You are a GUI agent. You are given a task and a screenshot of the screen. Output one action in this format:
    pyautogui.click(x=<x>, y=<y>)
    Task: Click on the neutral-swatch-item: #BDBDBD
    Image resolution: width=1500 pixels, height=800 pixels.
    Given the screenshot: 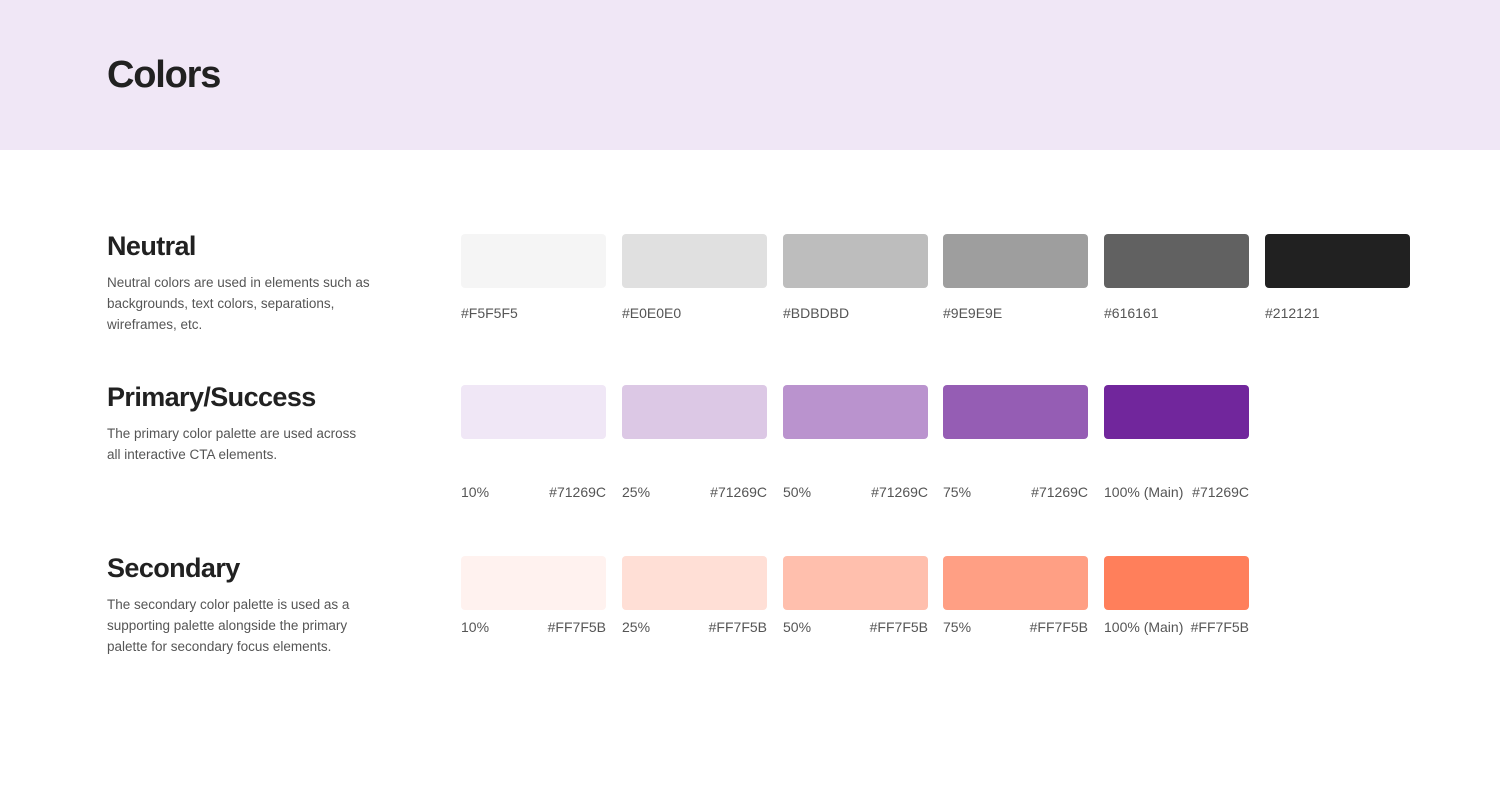 What is the action you would take?
    pyautogui.click(x=855, y=277)
    